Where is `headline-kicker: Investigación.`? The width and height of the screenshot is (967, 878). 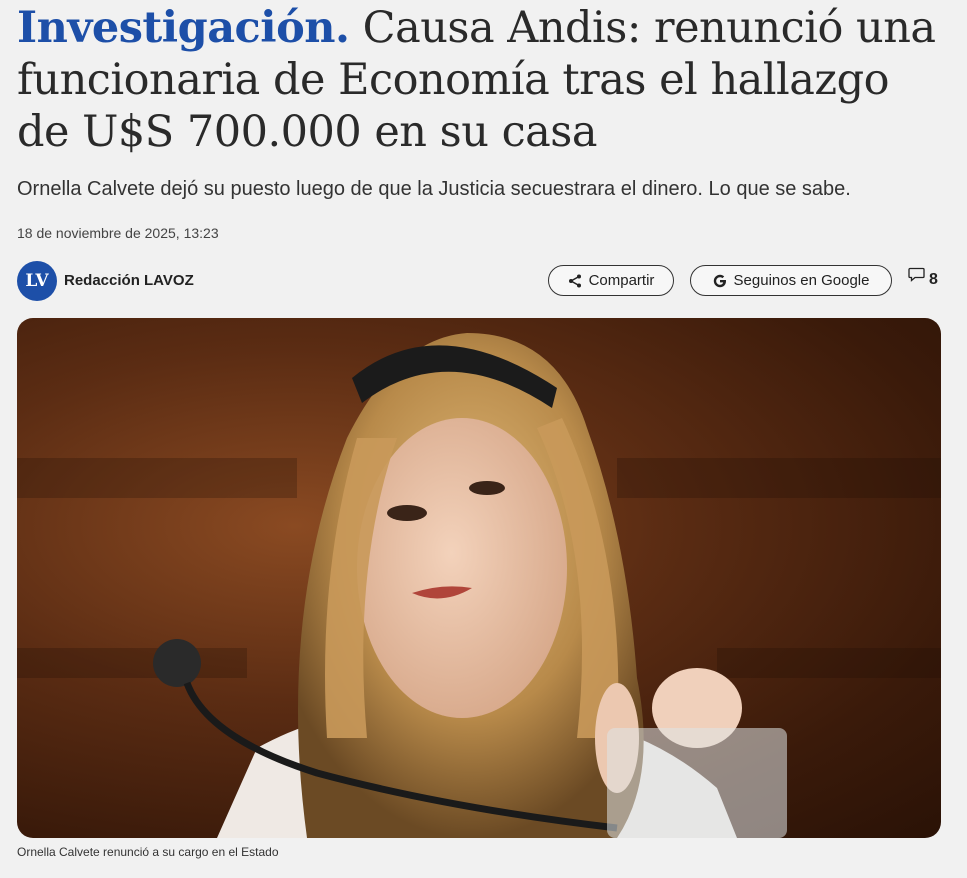
headline-kicker: Investigación. is located at coordinates (183, 28).